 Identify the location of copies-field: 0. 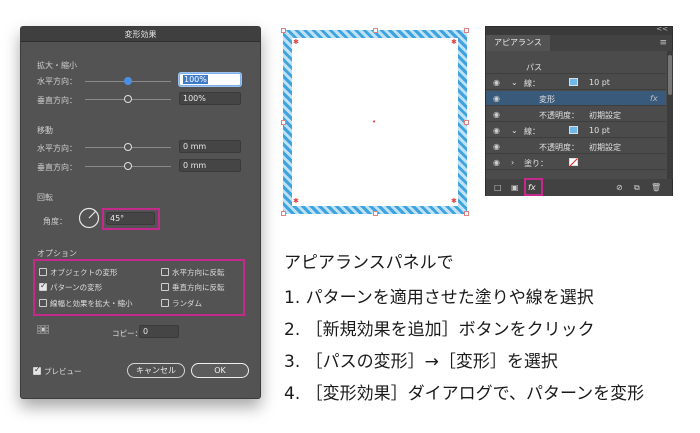
(159, 331).